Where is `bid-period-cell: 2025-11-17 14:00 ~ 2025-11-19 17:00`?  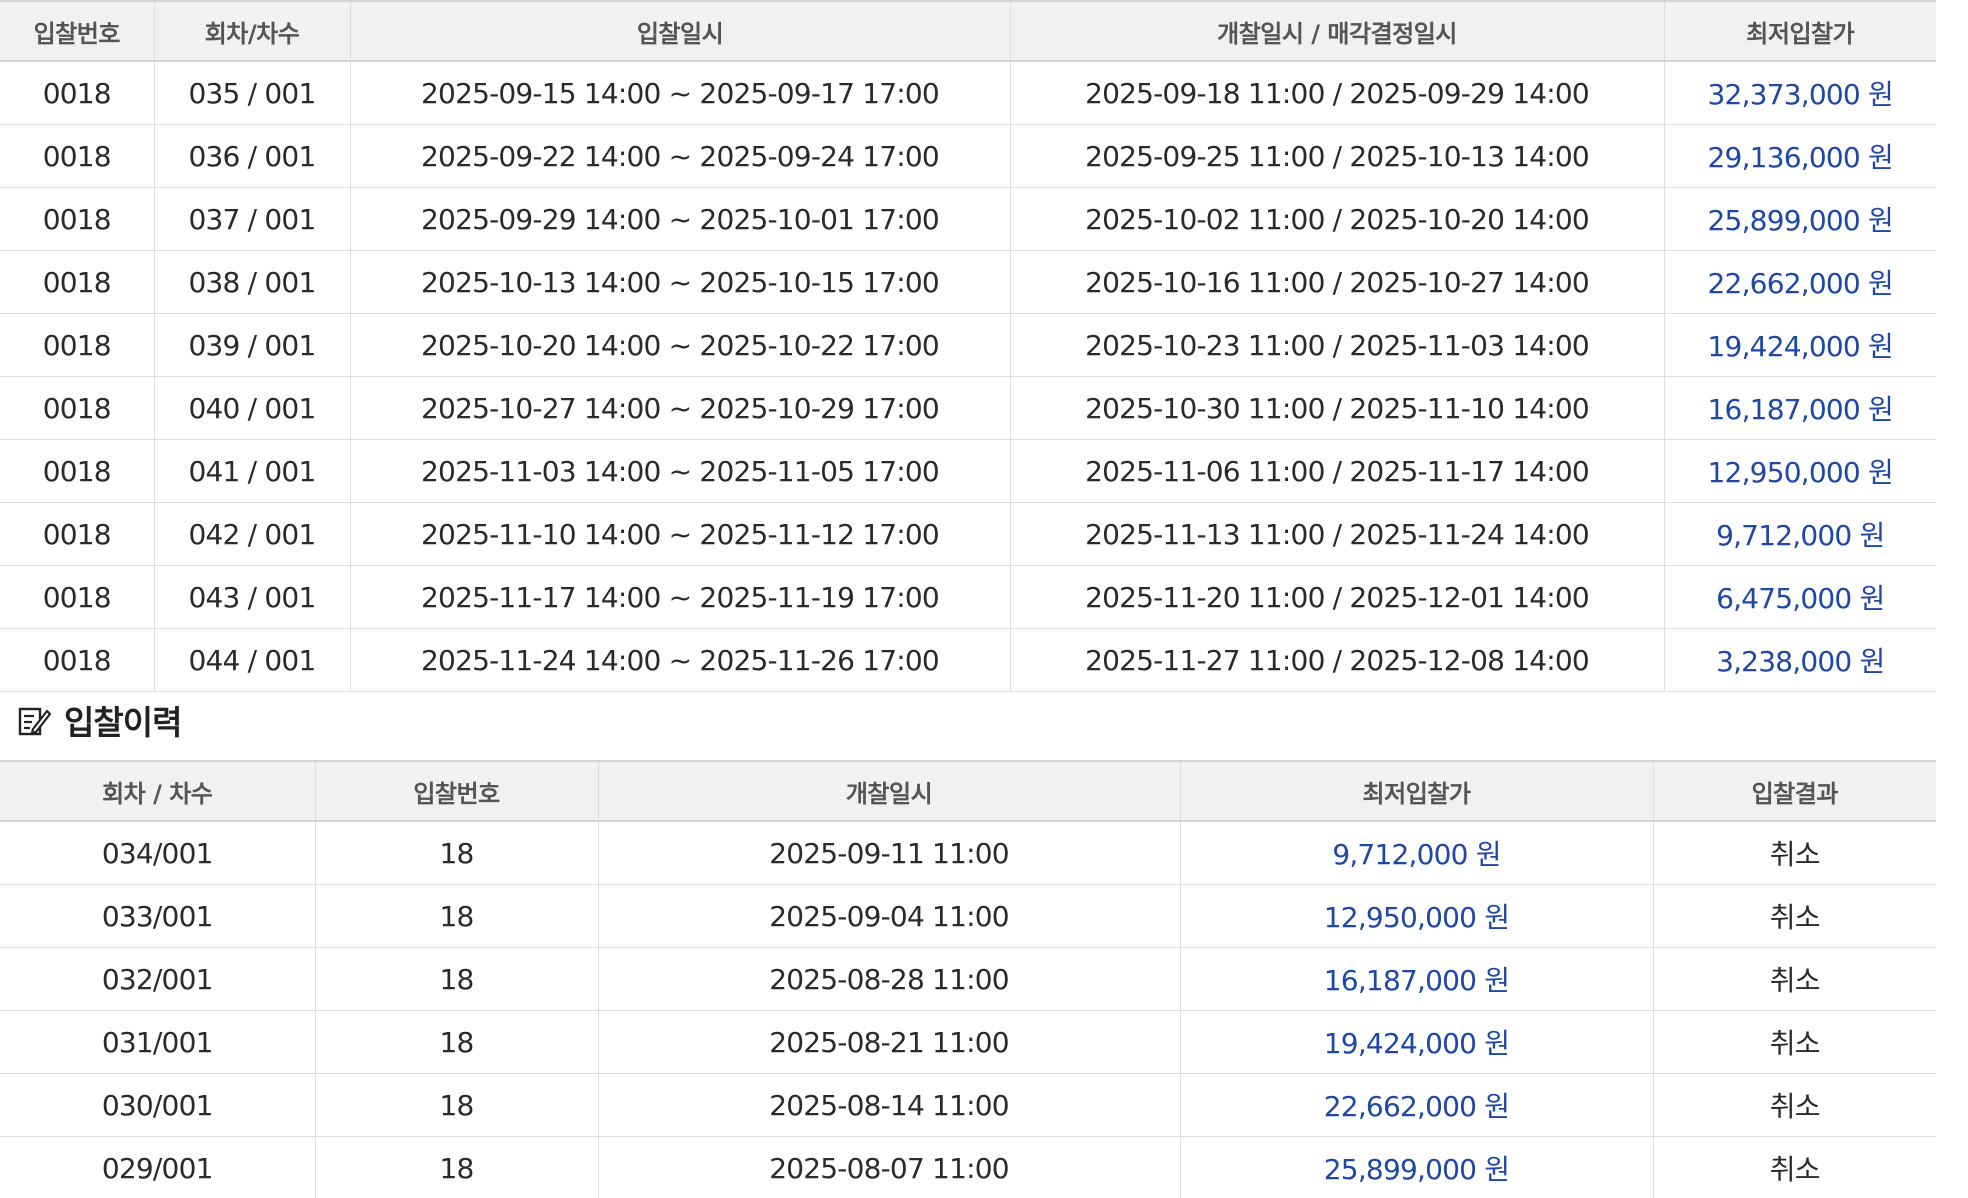
bid-period-cell: 2025-11-17 14:00 ~ 2025-11-19 17:00 is located at coordinates (680, 597).